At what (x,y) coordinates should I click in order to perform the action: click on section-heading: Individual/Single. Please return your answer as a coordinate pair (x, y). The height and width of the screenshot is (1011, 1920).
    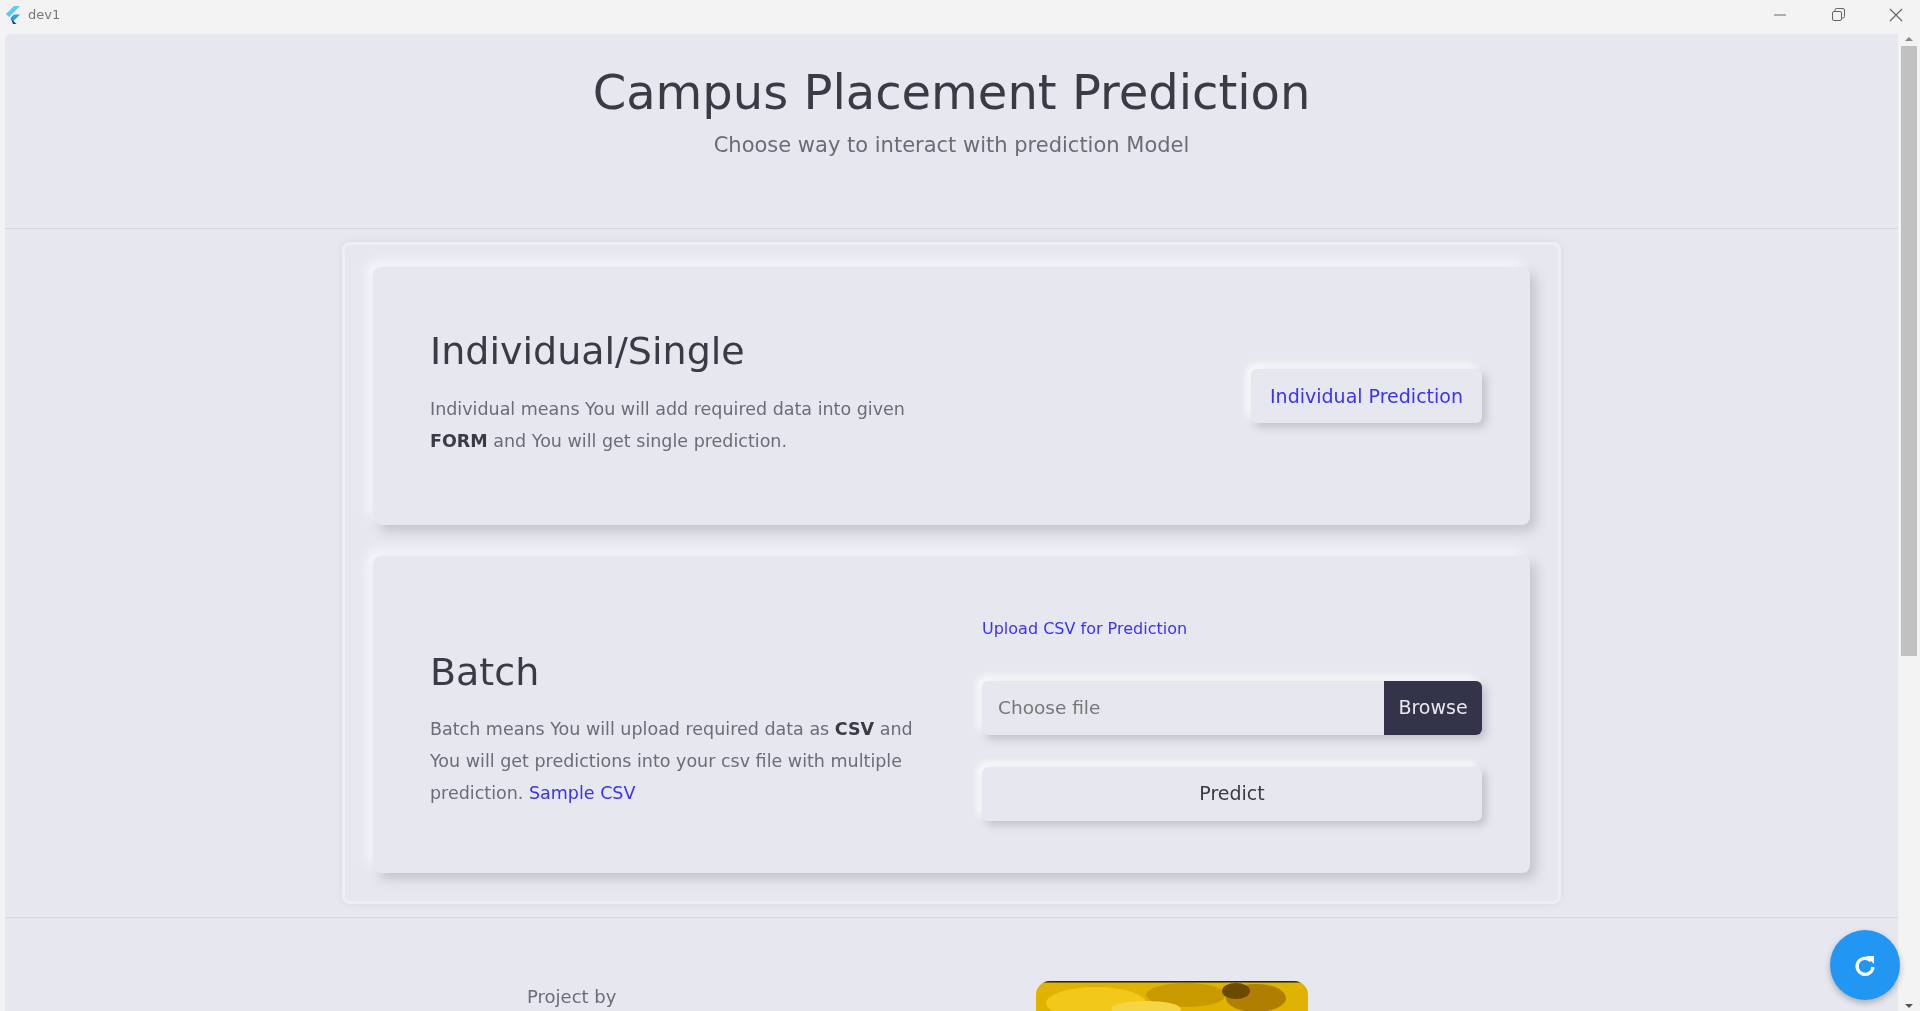
    Looking at the image, I should click on (588, 352).